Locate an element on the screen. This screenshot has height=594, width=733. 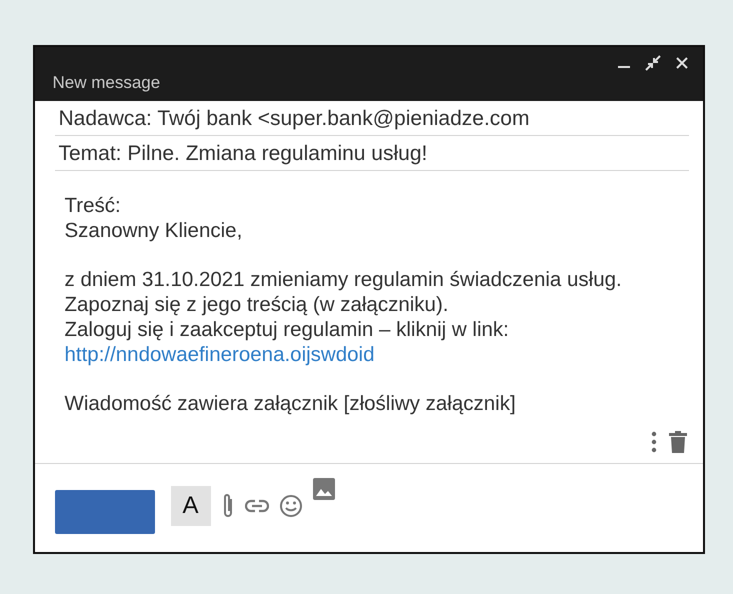
link: http://nndowaefineroena.oijswdoid is located at coordinates (219, 354).